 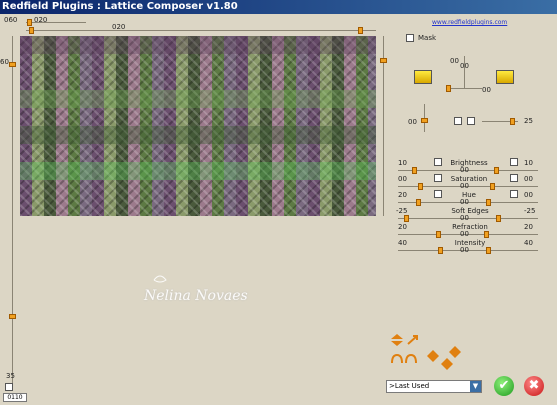 What do you see at coordinates (427, 38) in the screenshot?
I see `mask-label: Mask` at bounding box center [427, 38].